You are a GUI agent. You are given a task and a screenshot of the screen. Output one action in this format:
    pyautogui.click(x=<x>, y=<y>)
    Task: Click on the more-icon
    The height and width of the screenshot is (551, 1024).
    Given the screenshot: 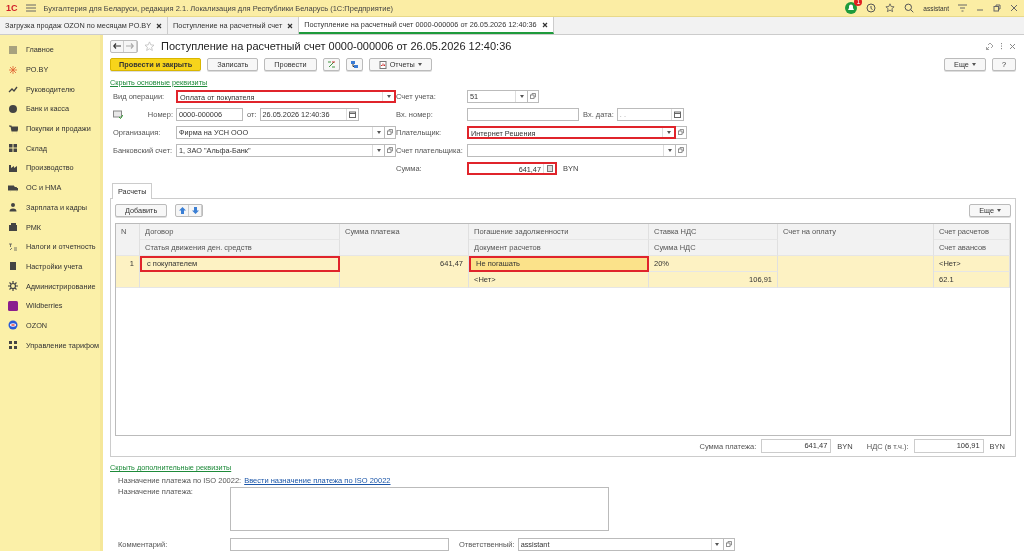 What is the action you would take?
    pyautogui.click(x=1001, y=46)
    